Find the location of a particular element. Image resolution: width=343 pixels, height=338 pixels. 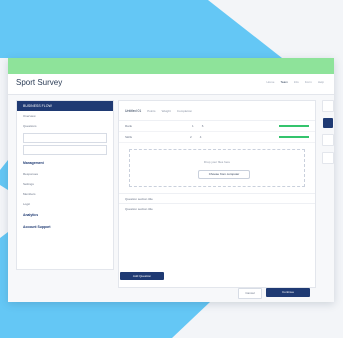

upload-button: Choose from computer is located at coordinates (224, 174).